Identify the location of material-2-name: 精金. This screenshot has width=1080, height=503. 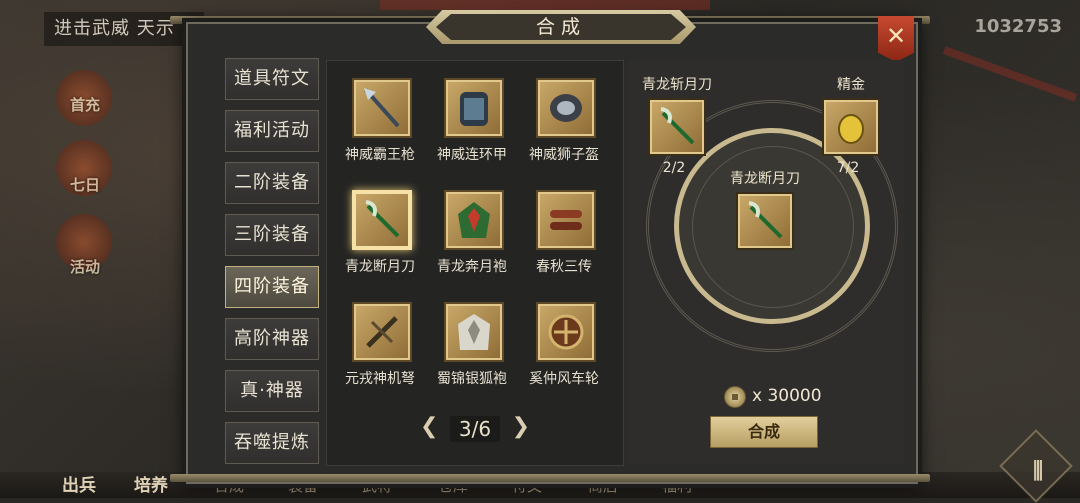
(851, 85).